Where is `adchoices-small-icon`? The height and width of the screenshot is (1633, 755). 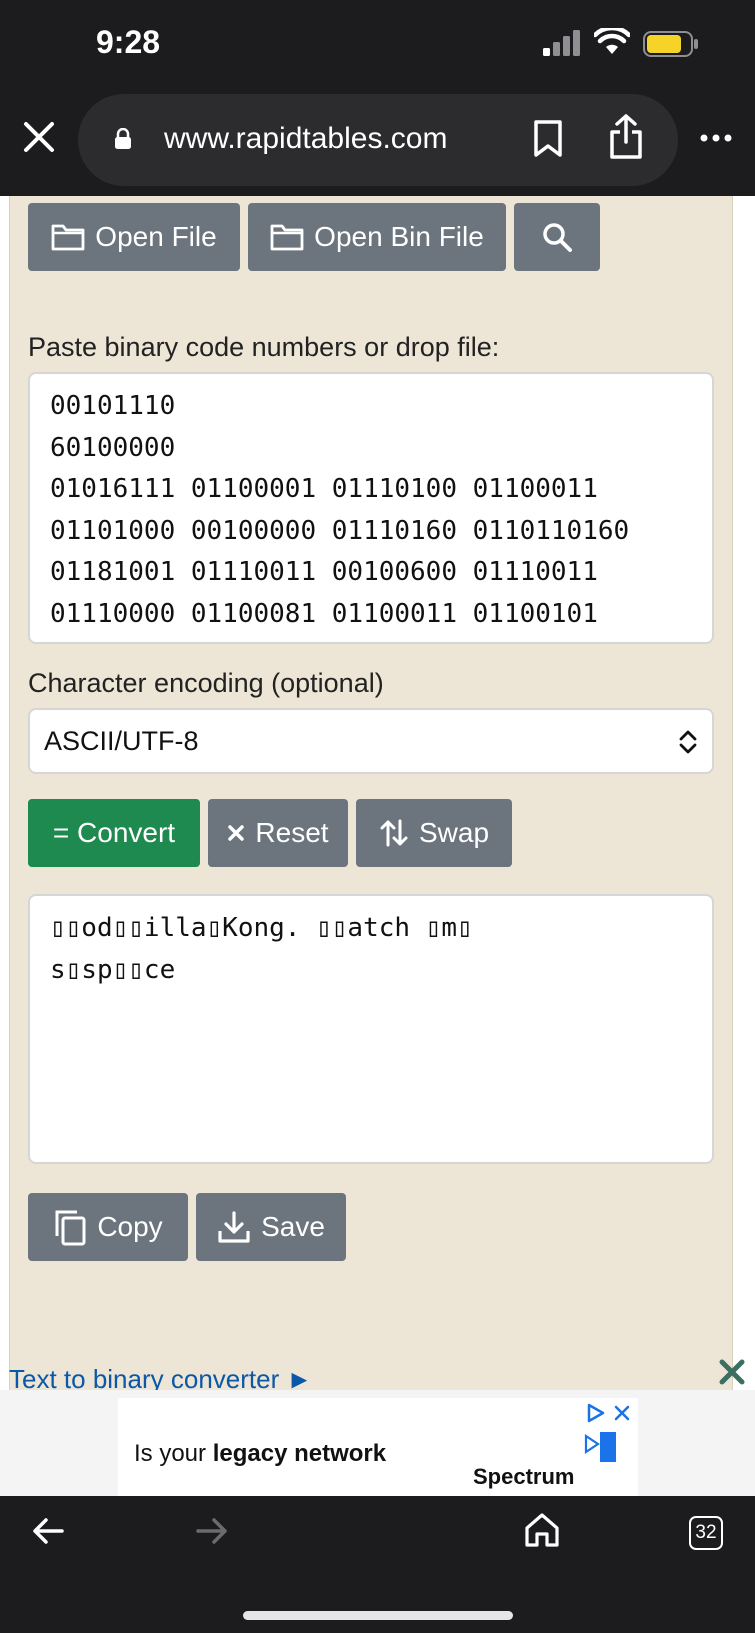 adchoices-small-icon is located at coordinates (600, 1447).